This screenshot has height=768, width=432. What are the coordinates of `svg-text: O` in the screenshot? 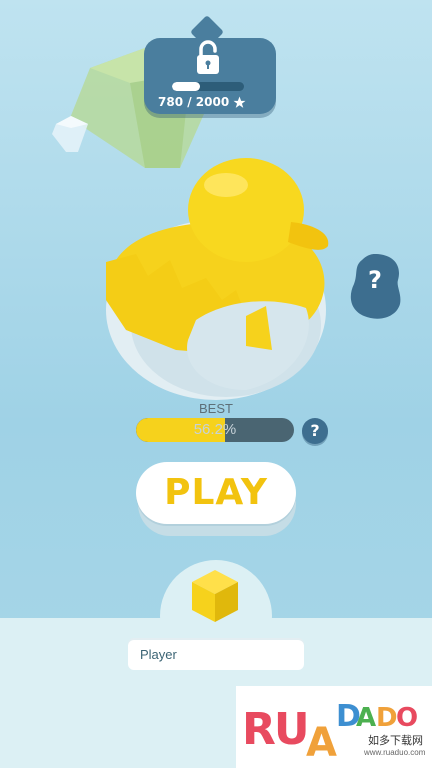 It's located at (407, 718).